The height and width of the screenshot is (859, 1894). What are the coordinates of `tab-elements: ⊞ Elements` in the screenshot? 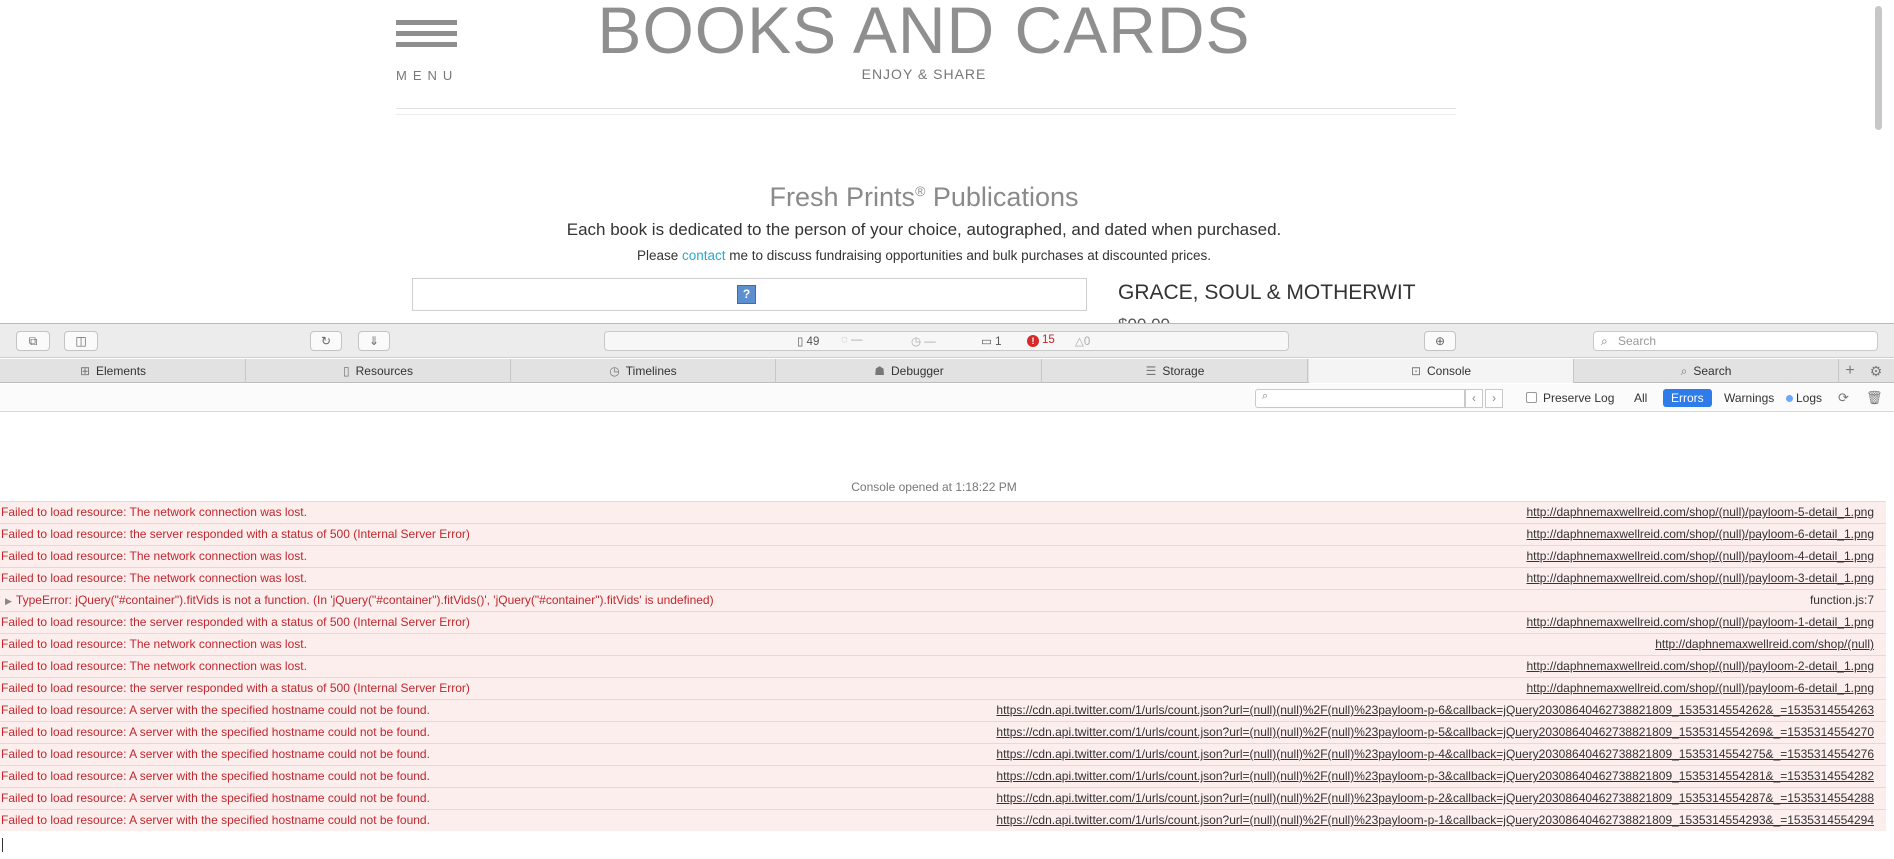 It's located at (123, 371).